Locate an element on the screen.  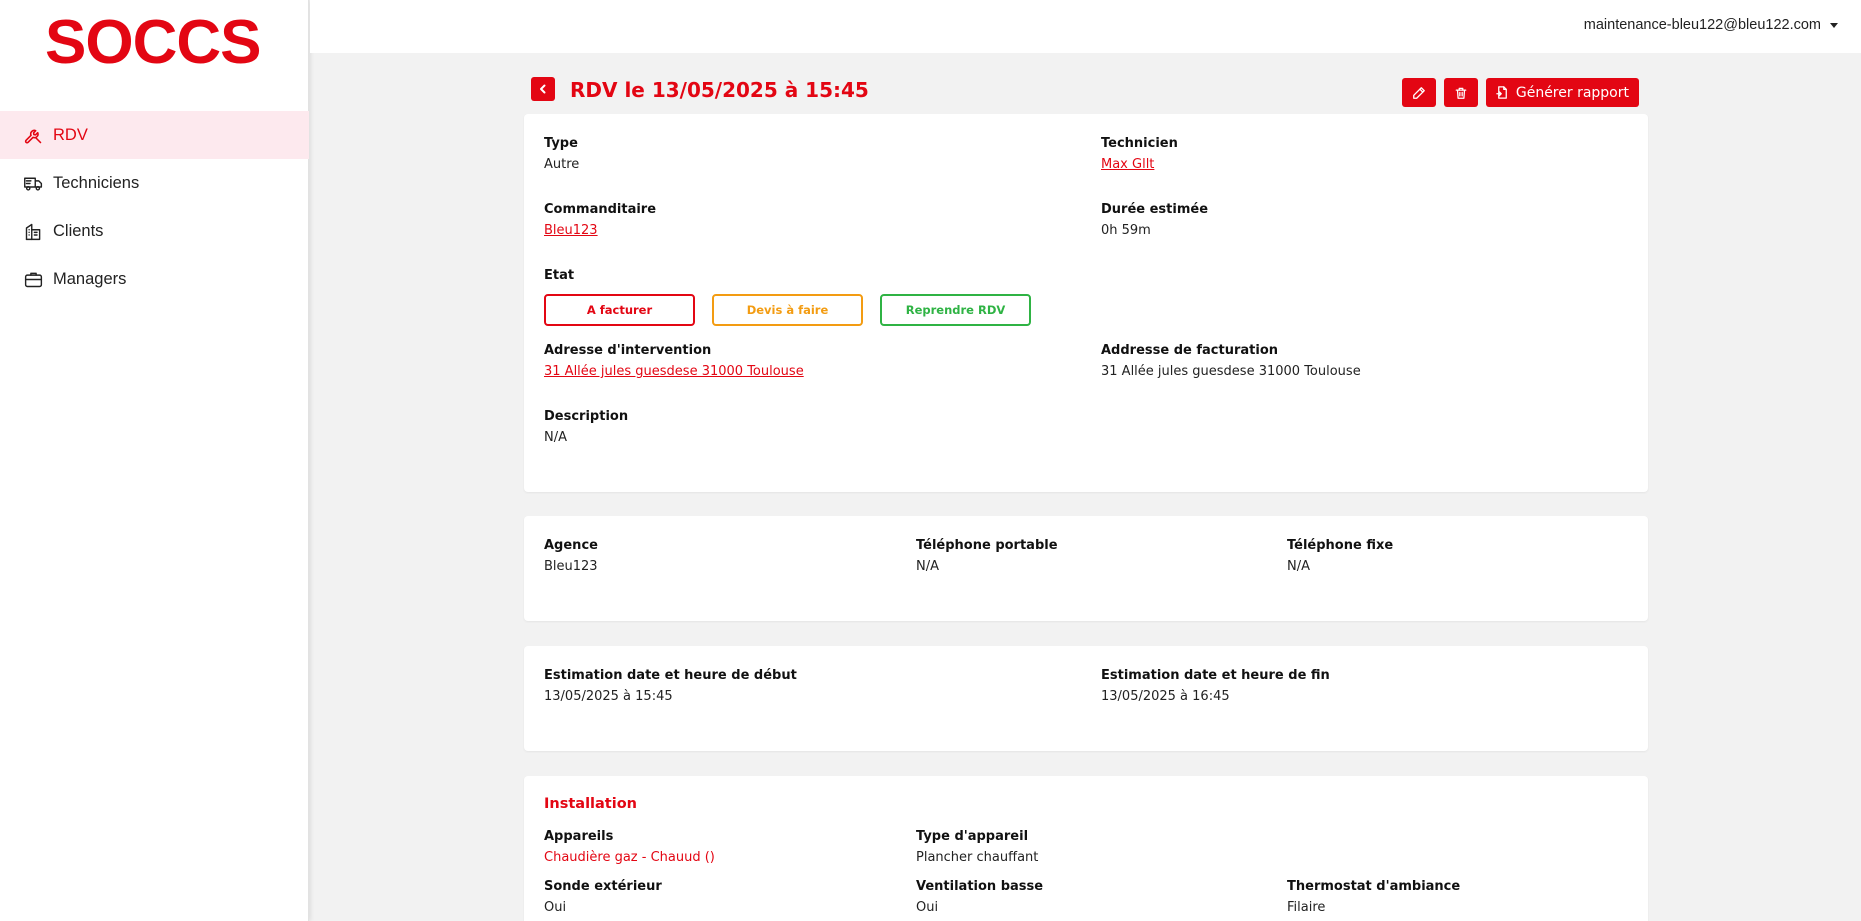
user-menu: maintenance-bleu122@bleu122.com is located at coordinates (1711, 25).